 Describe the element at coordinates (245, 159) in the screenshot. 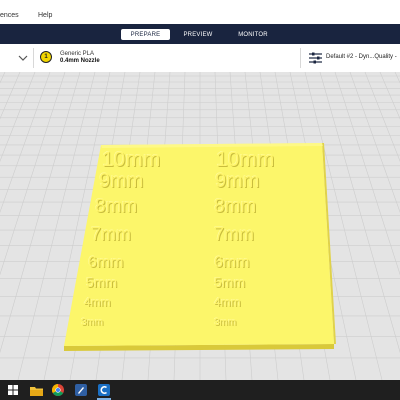

I see `label-right-10mm: 10mm` at that location.